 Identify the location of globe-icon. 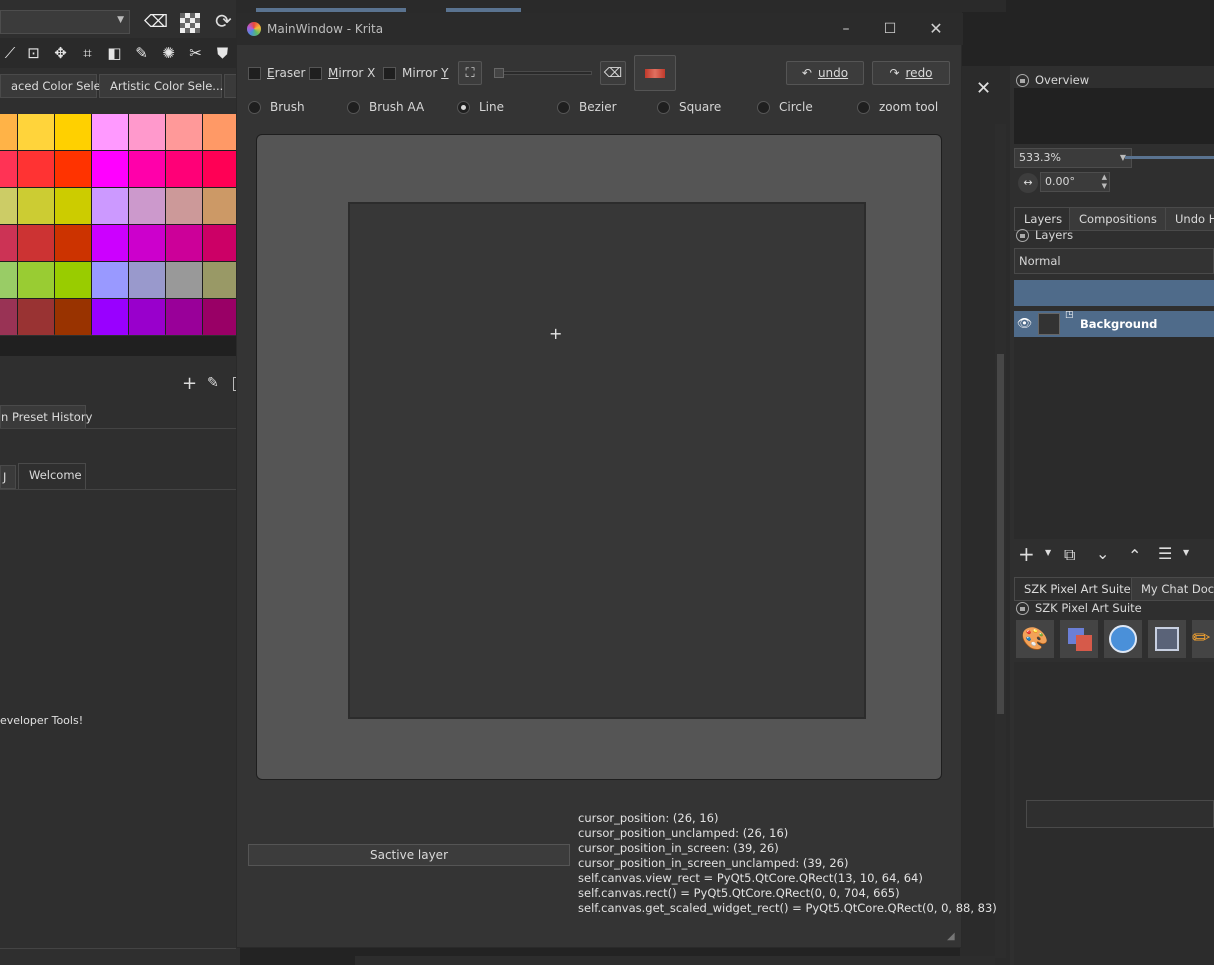
(1123, 639).